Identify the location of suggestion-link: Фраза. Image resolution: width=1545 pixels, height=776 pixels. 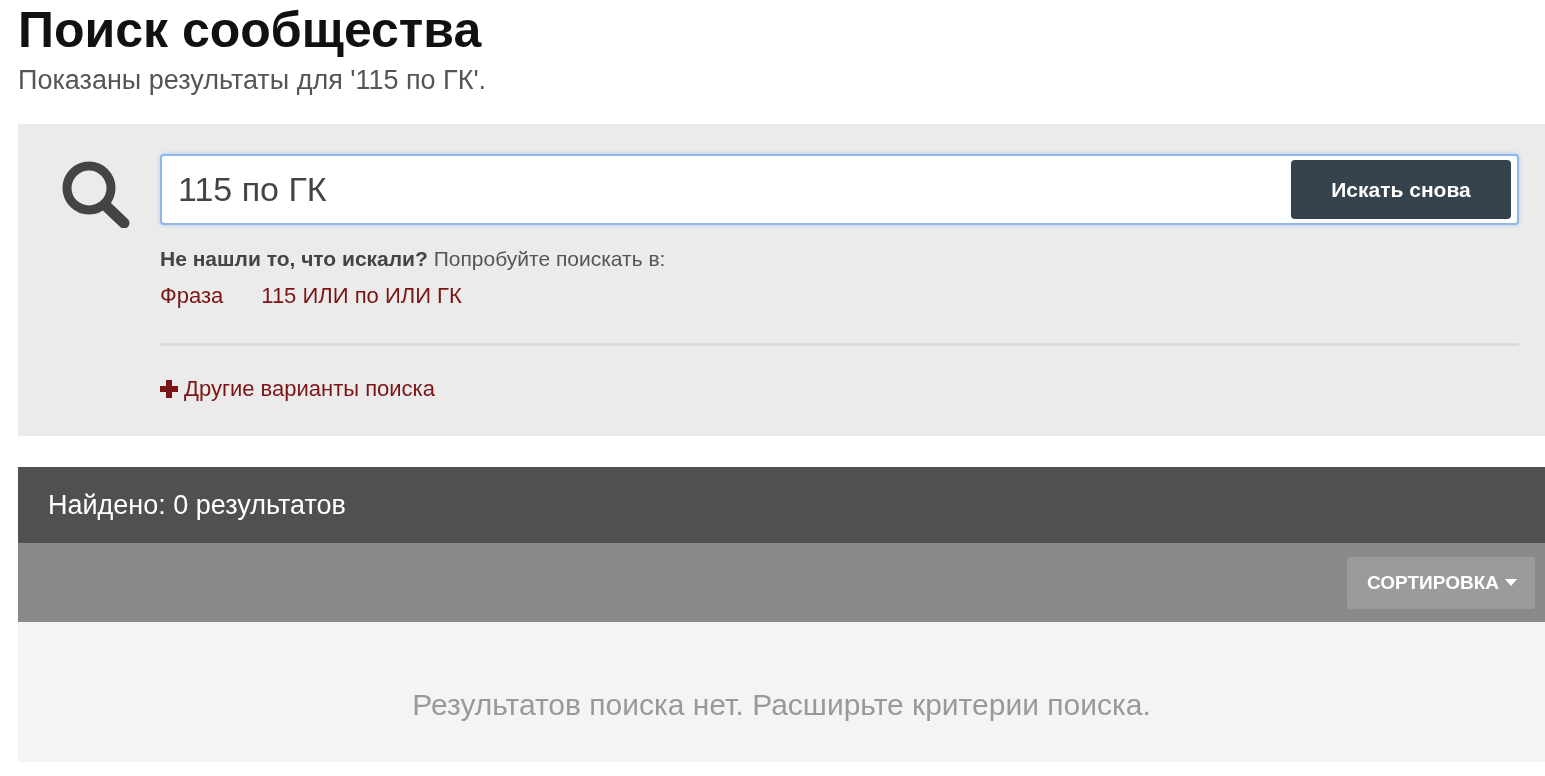
(192, 296).